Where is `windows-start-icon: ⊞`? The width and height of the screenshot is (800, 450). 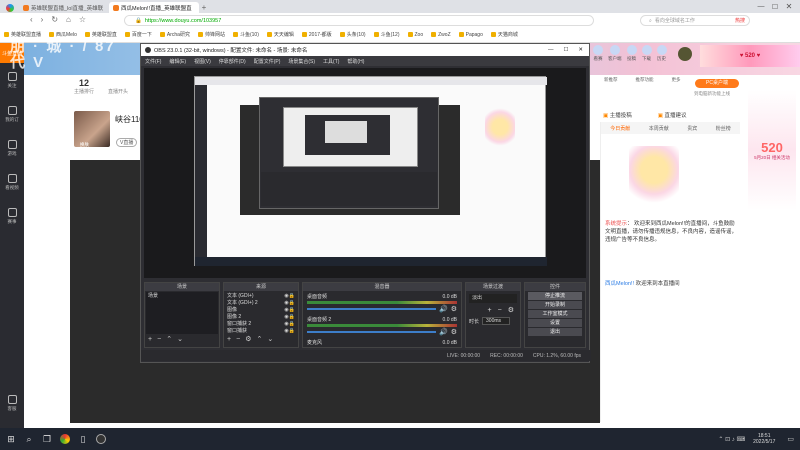
windows-start-icon: ⊞ is located at coordinates (11, 439).